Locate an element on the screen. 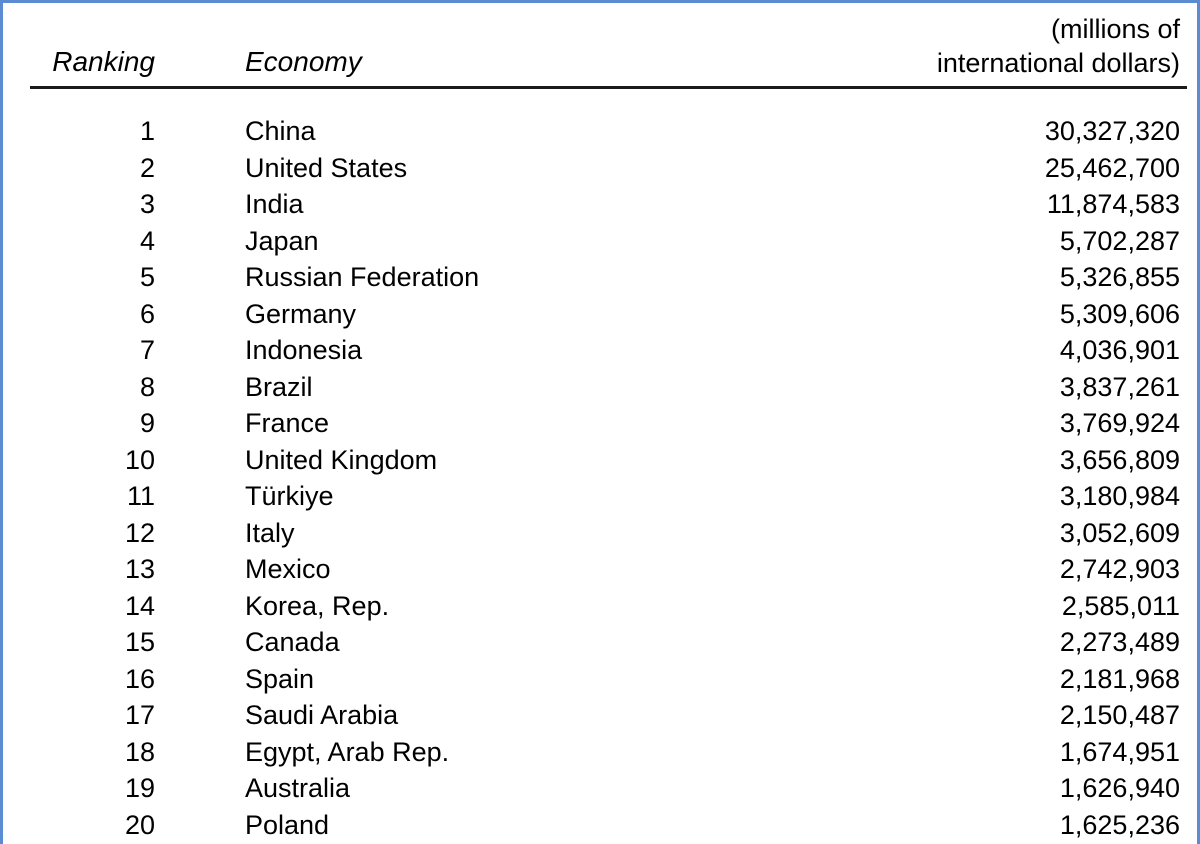  cell-ranking: 17 is located at coordinates (139, 715).